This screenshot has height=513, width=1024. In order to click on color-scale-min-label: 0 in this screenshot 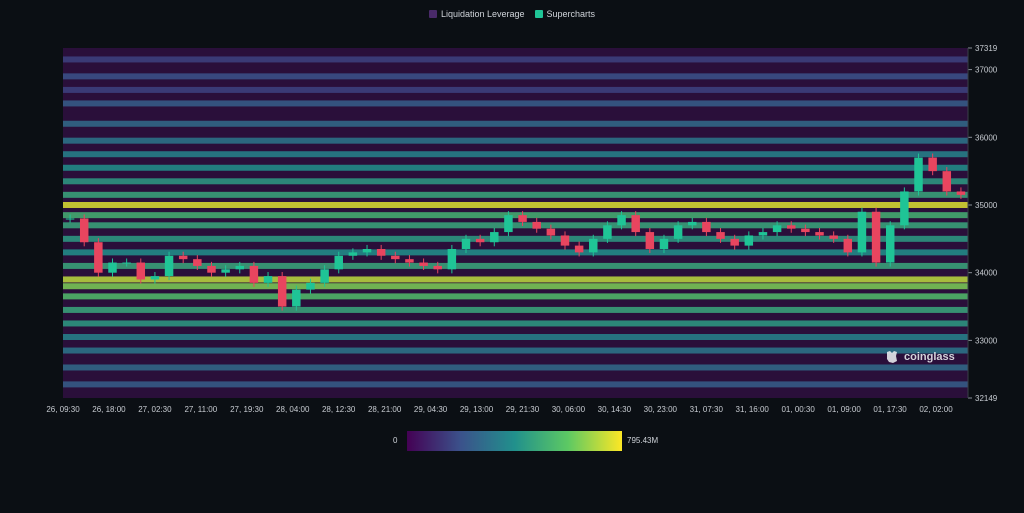, I will do `click(395, 440)`.